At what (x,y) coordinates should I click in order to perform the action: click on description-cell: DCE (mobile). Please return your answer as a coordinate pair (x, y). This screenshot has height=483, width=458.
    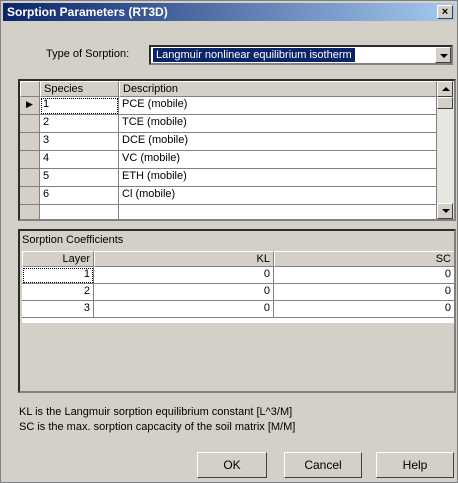
    Looking at the image, I should click on (278, 142).